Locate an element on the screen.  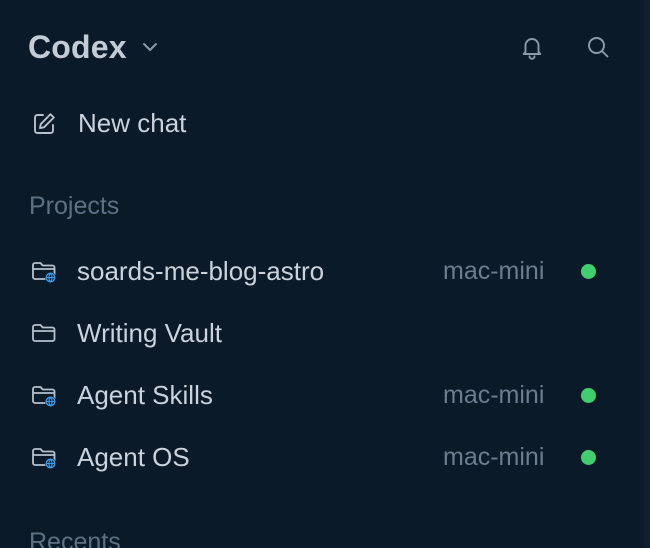
project-item: Agent OS mac-mini is located at coordinates (315, 457).